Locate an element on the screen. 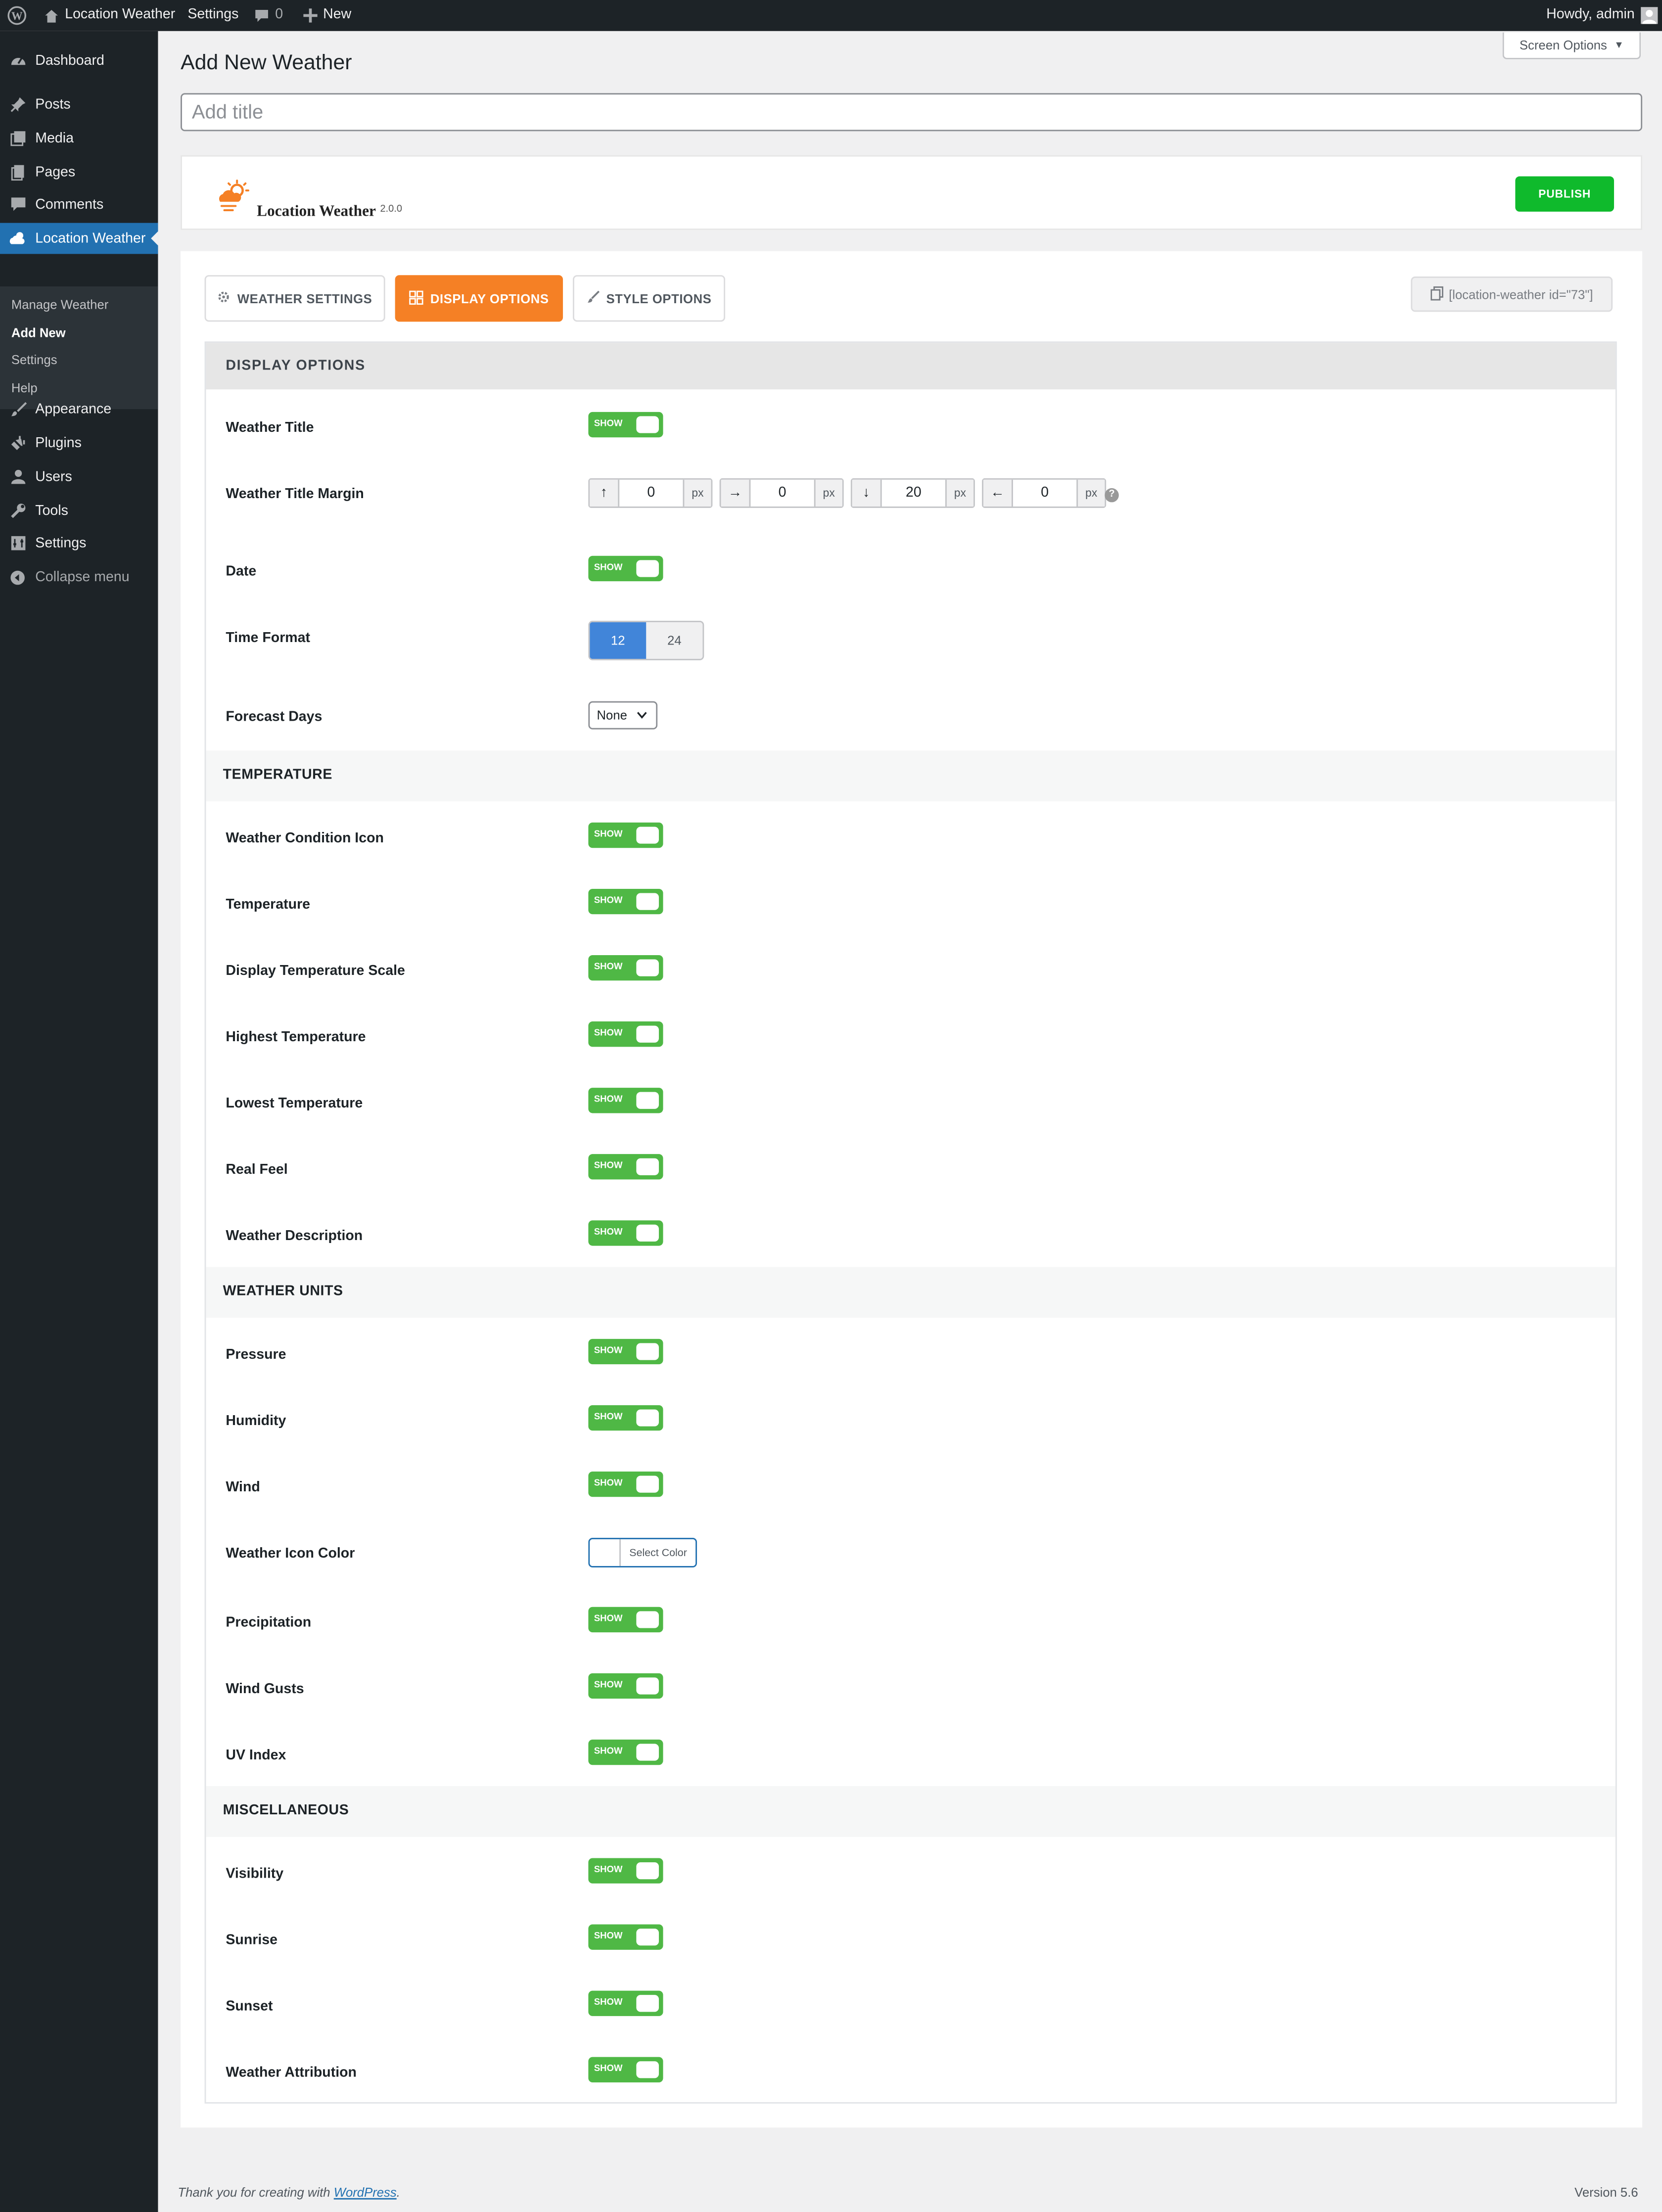 Image resolution: width=1662 pixels, height=2212 pixels. shortcode-copy: [location-weather id="73"] is located at coordinates (1512, 294).